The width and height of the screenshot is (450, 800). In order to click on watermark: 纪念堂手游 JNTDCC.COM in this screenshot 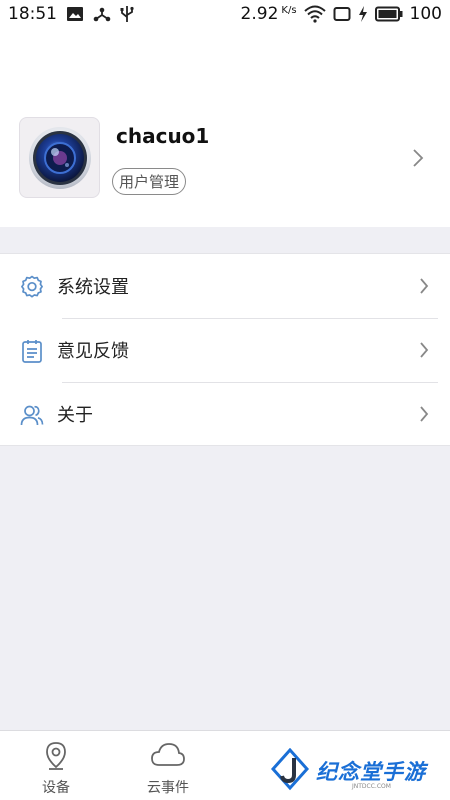, I will do `click(356, 771)`.